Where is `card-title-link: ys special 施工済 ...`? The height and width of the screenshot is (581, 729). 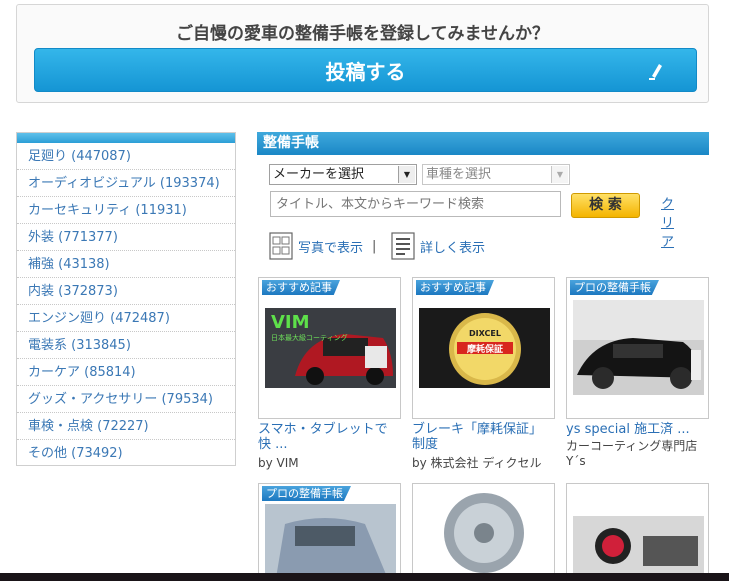 card-title-link: ys special 施工済 ... is located at coordinates (639, 429).